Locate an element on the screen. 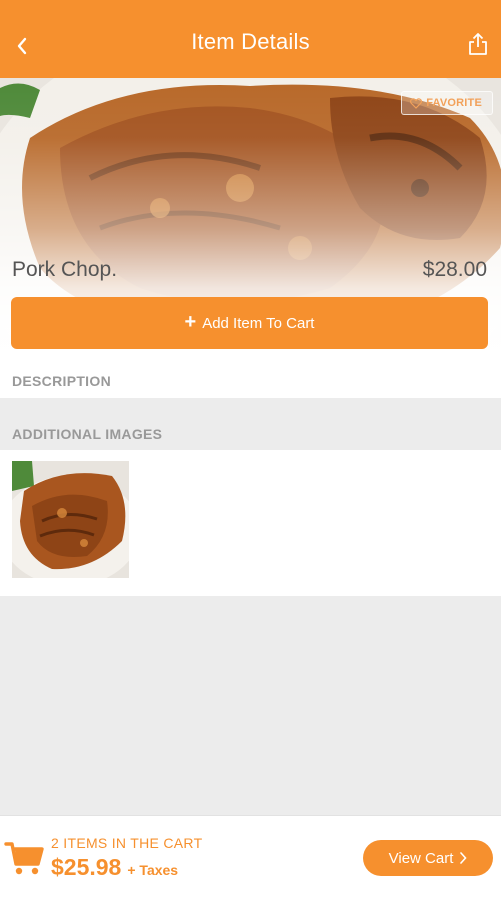 The height and width of the screenshot is (900, 501). item-summary: Pork Chop. $28.00 is located at coordinates (249, 270).